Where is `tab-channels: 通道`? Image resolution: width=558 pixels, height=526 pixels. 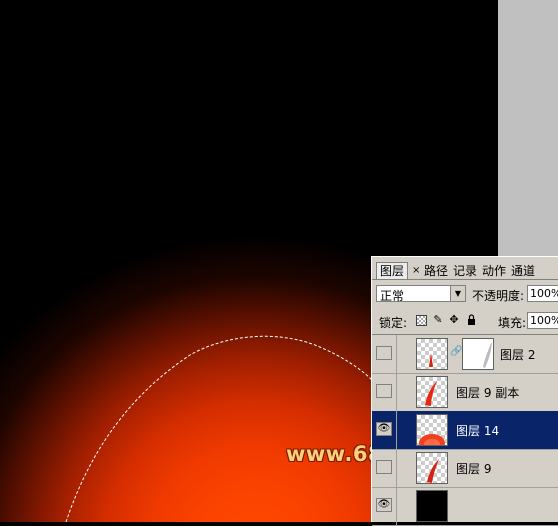
tab-channels: 通道 is located at coordinates (523, 271).